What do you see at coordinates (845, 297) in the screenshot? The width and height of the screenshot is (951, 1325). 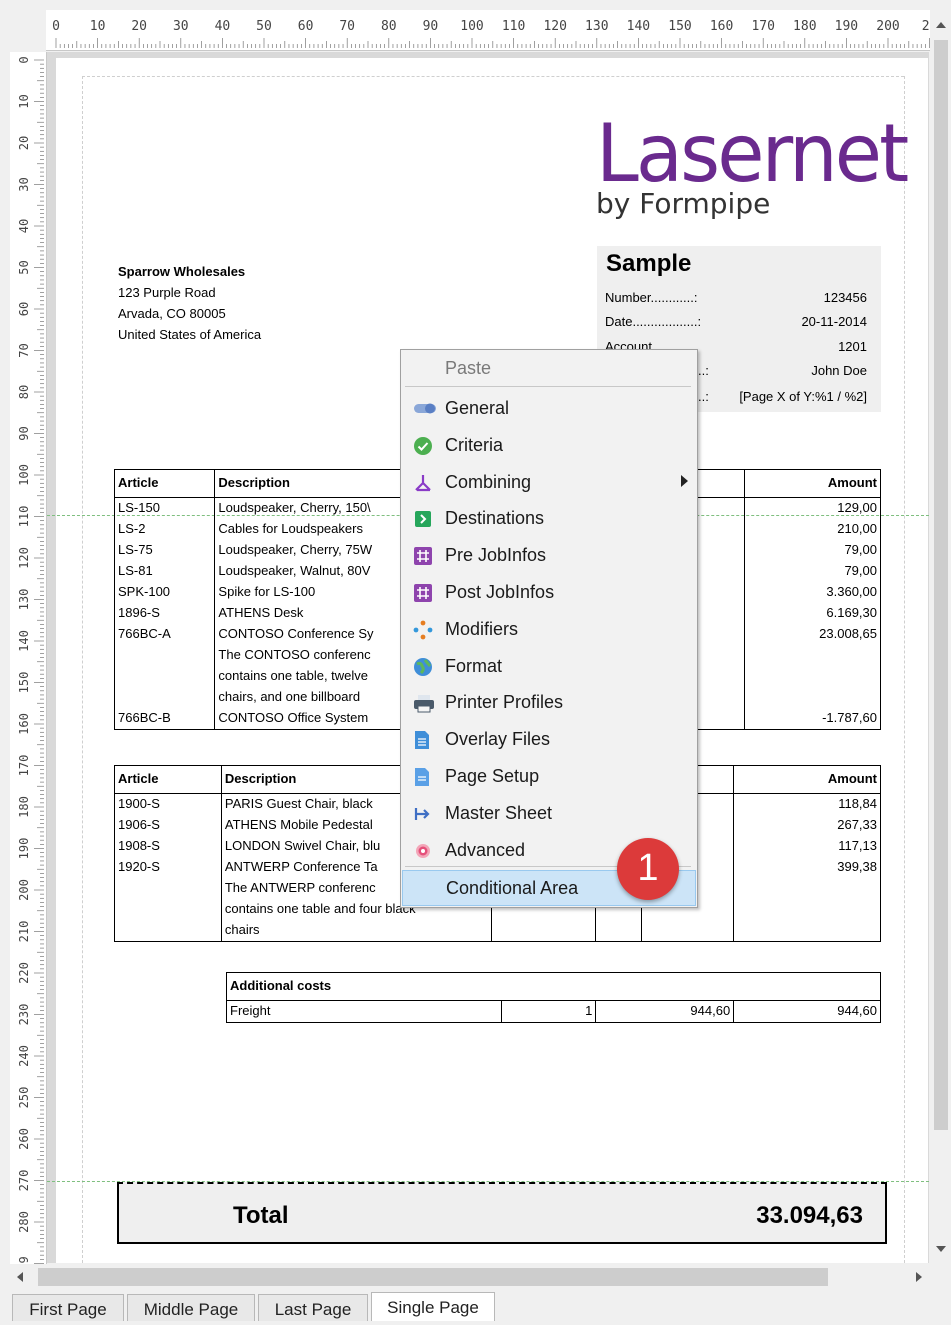 I see `sample-value: 123456` at bounding box center [845, 297].